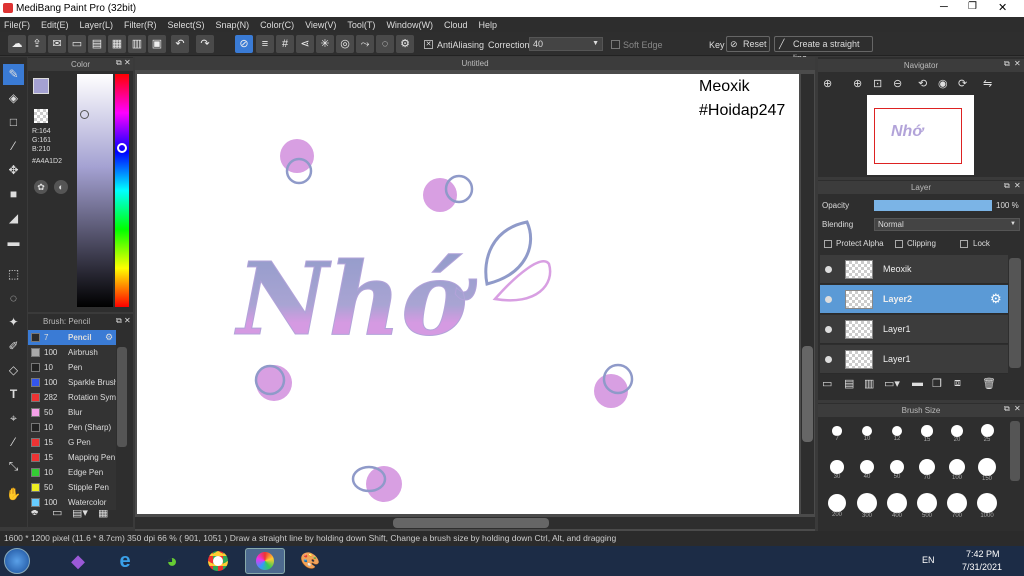 Image resolution: width=1024 pixels, height=576 pixels. What do you see at coordinates (914, 299) in the screenshot?
I see `layer-row: Layer2 ⚙` at bounding box center [914, 299].